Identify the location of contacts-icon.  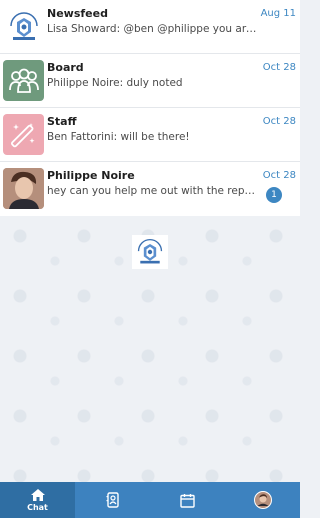
(112, 500).